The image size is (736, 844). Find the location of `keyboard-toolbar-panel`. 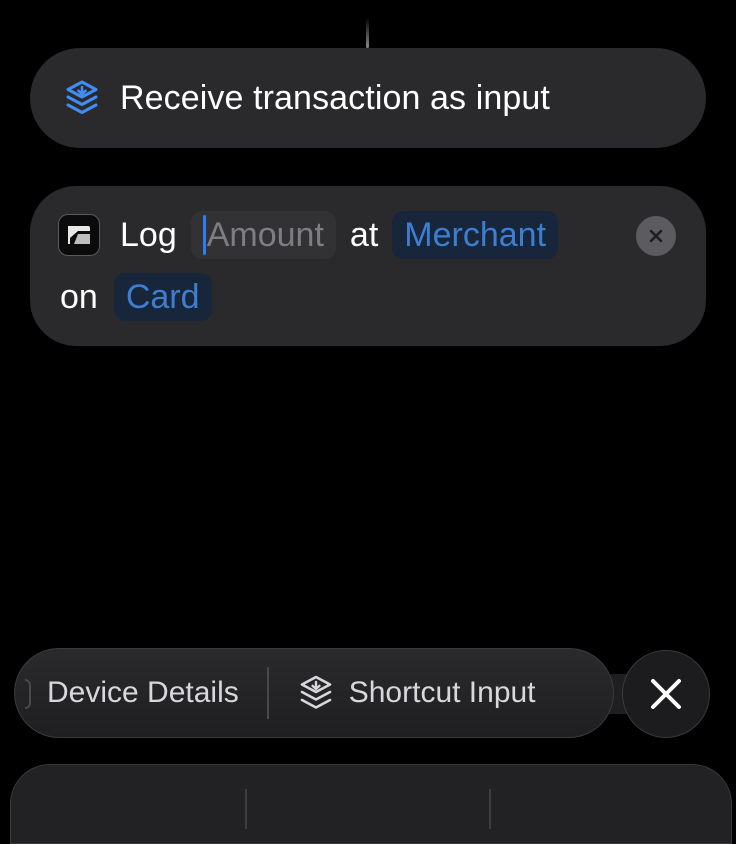

keyboard-toolbar-panel is located at coordinates (371, 804).